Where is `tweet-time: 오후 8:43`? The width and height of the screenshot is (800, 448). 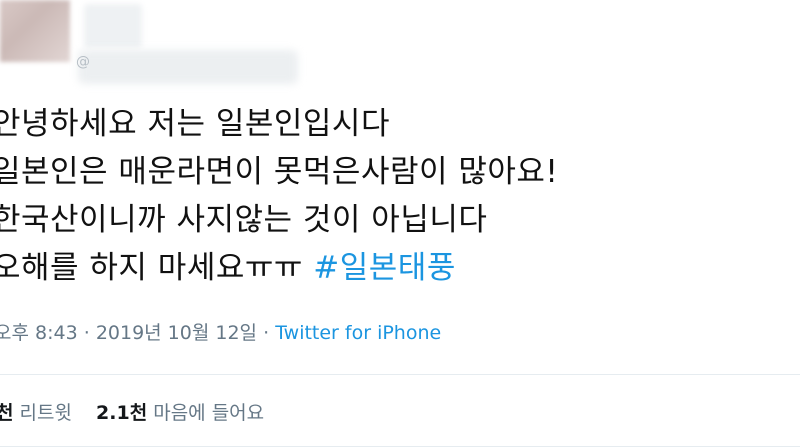
tweet-time: 오후 8:43 is located at coordinates (39, 333).